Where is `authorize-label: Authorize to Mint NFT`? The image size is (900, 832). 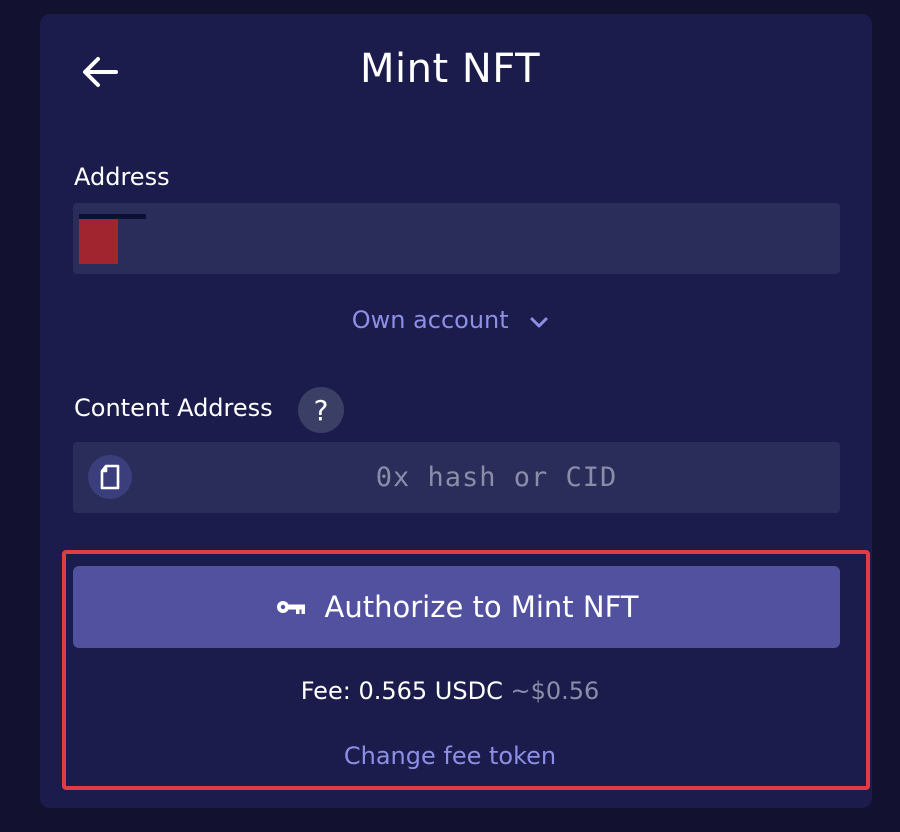
authorize-label: Authorize to Mint NFT is located at coordinates (481, 607).